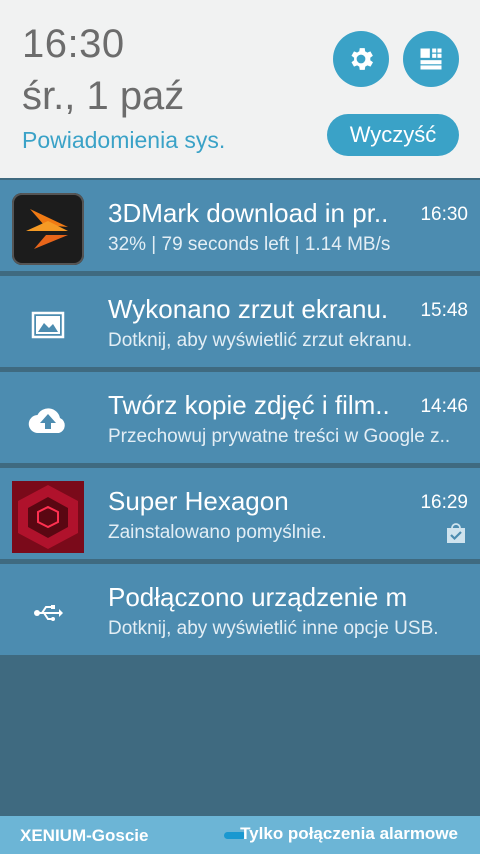  What do you see at coordinates (258, 597) in the screenshot?
I see `notification-title: Podłączono urządzenie multi..` at bounding box center [258, 597].